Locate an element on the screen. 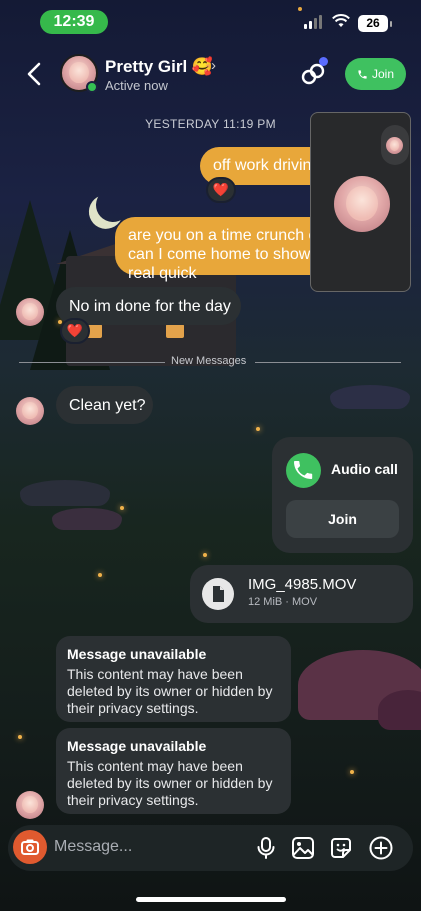 This screenshot has height=911, width=421. join-audio-call-button: Join is located at coordinates (342, 519).